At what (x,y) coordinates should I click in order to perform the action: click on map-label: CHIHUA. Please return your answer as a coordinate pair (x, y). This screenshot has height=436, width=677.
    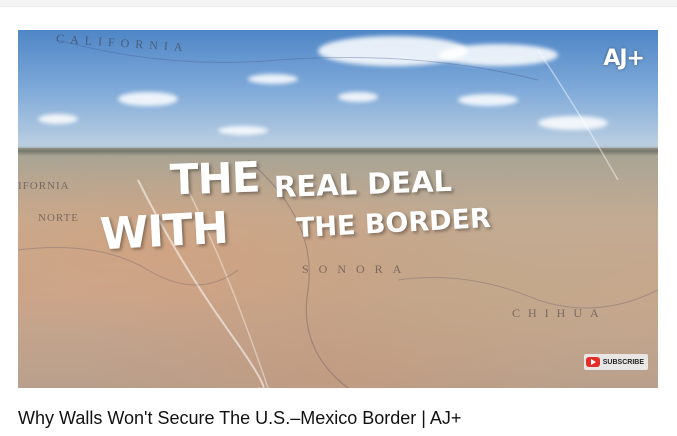
    Looking at the image, I should click on (559, 313).